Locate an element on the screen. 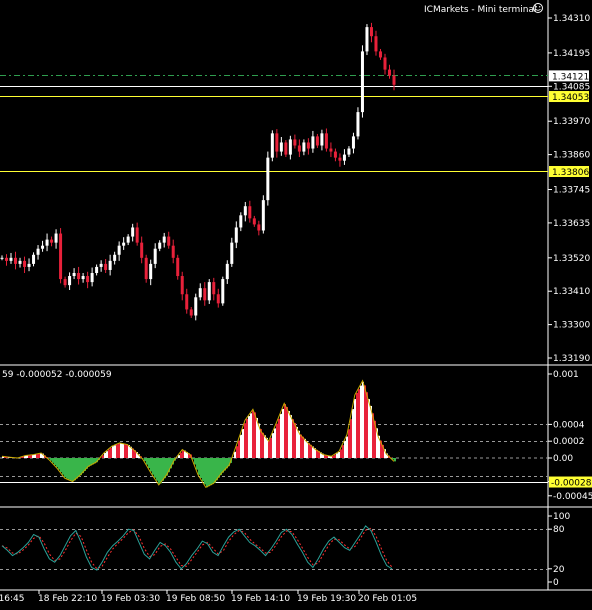  macd-tick-label: -0.00028 is located at coordinates (571, 484).